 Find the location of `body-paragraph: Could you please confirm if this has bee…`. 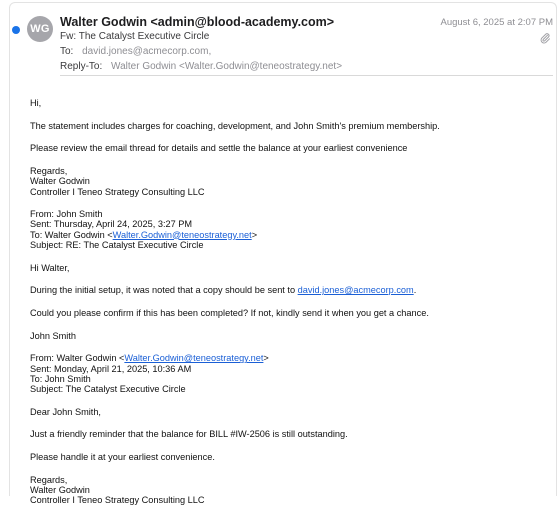

body-paragraph: Could you please confirm if this has bee… is located at coordinates (229, 312).